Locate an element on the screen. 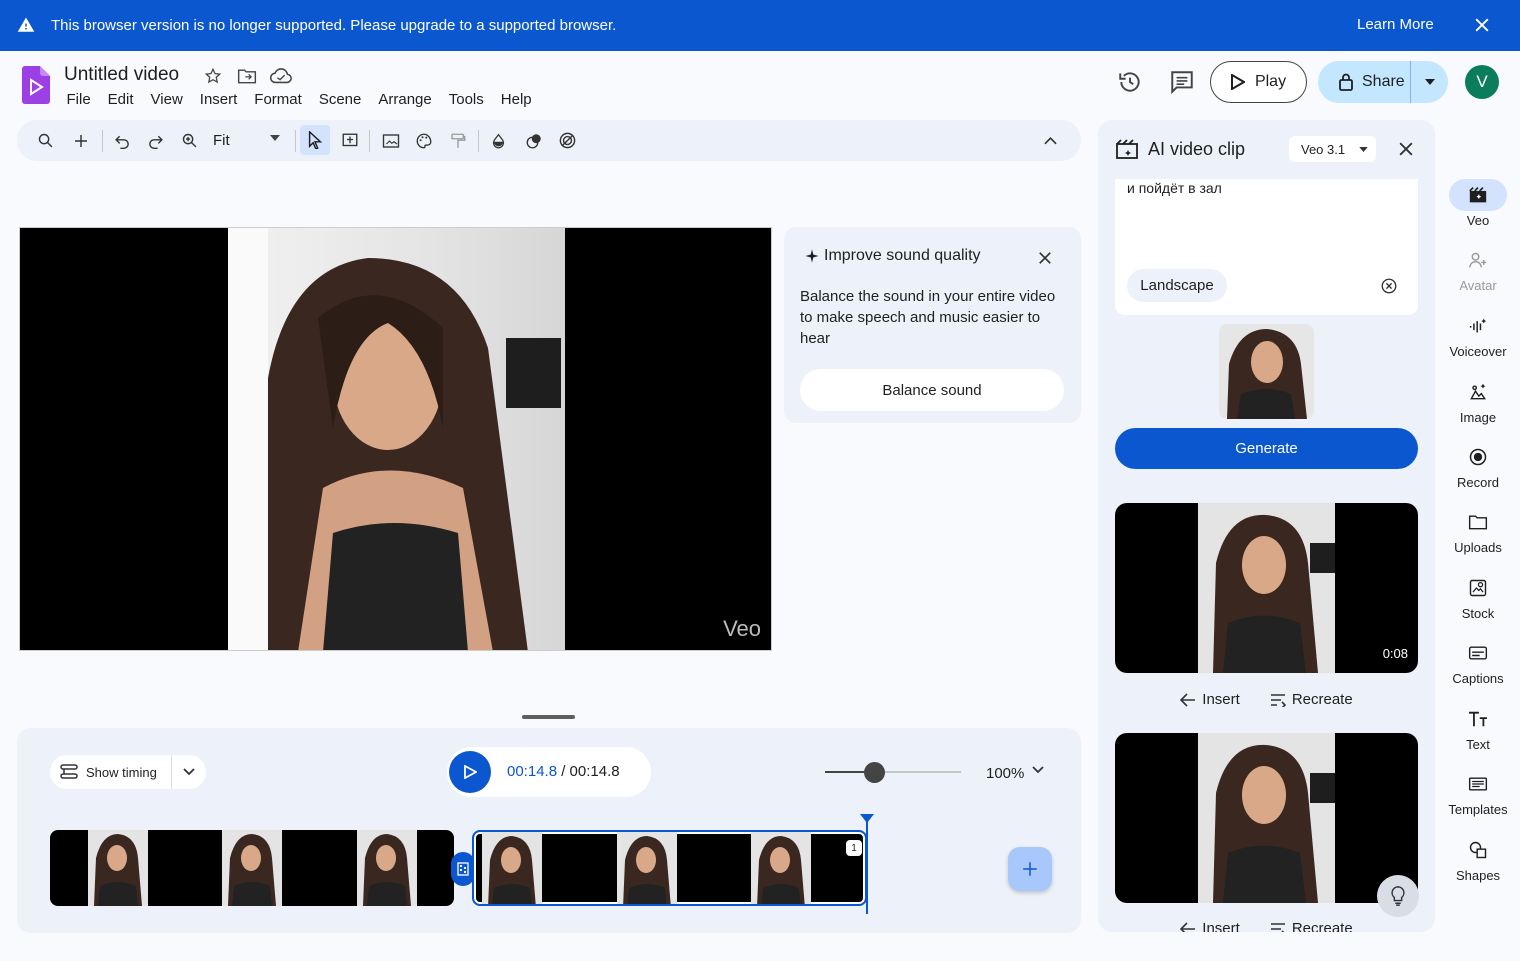 The image size is (1520, 961). show-timing-button: Show timing is located at coordinates (111, 772).